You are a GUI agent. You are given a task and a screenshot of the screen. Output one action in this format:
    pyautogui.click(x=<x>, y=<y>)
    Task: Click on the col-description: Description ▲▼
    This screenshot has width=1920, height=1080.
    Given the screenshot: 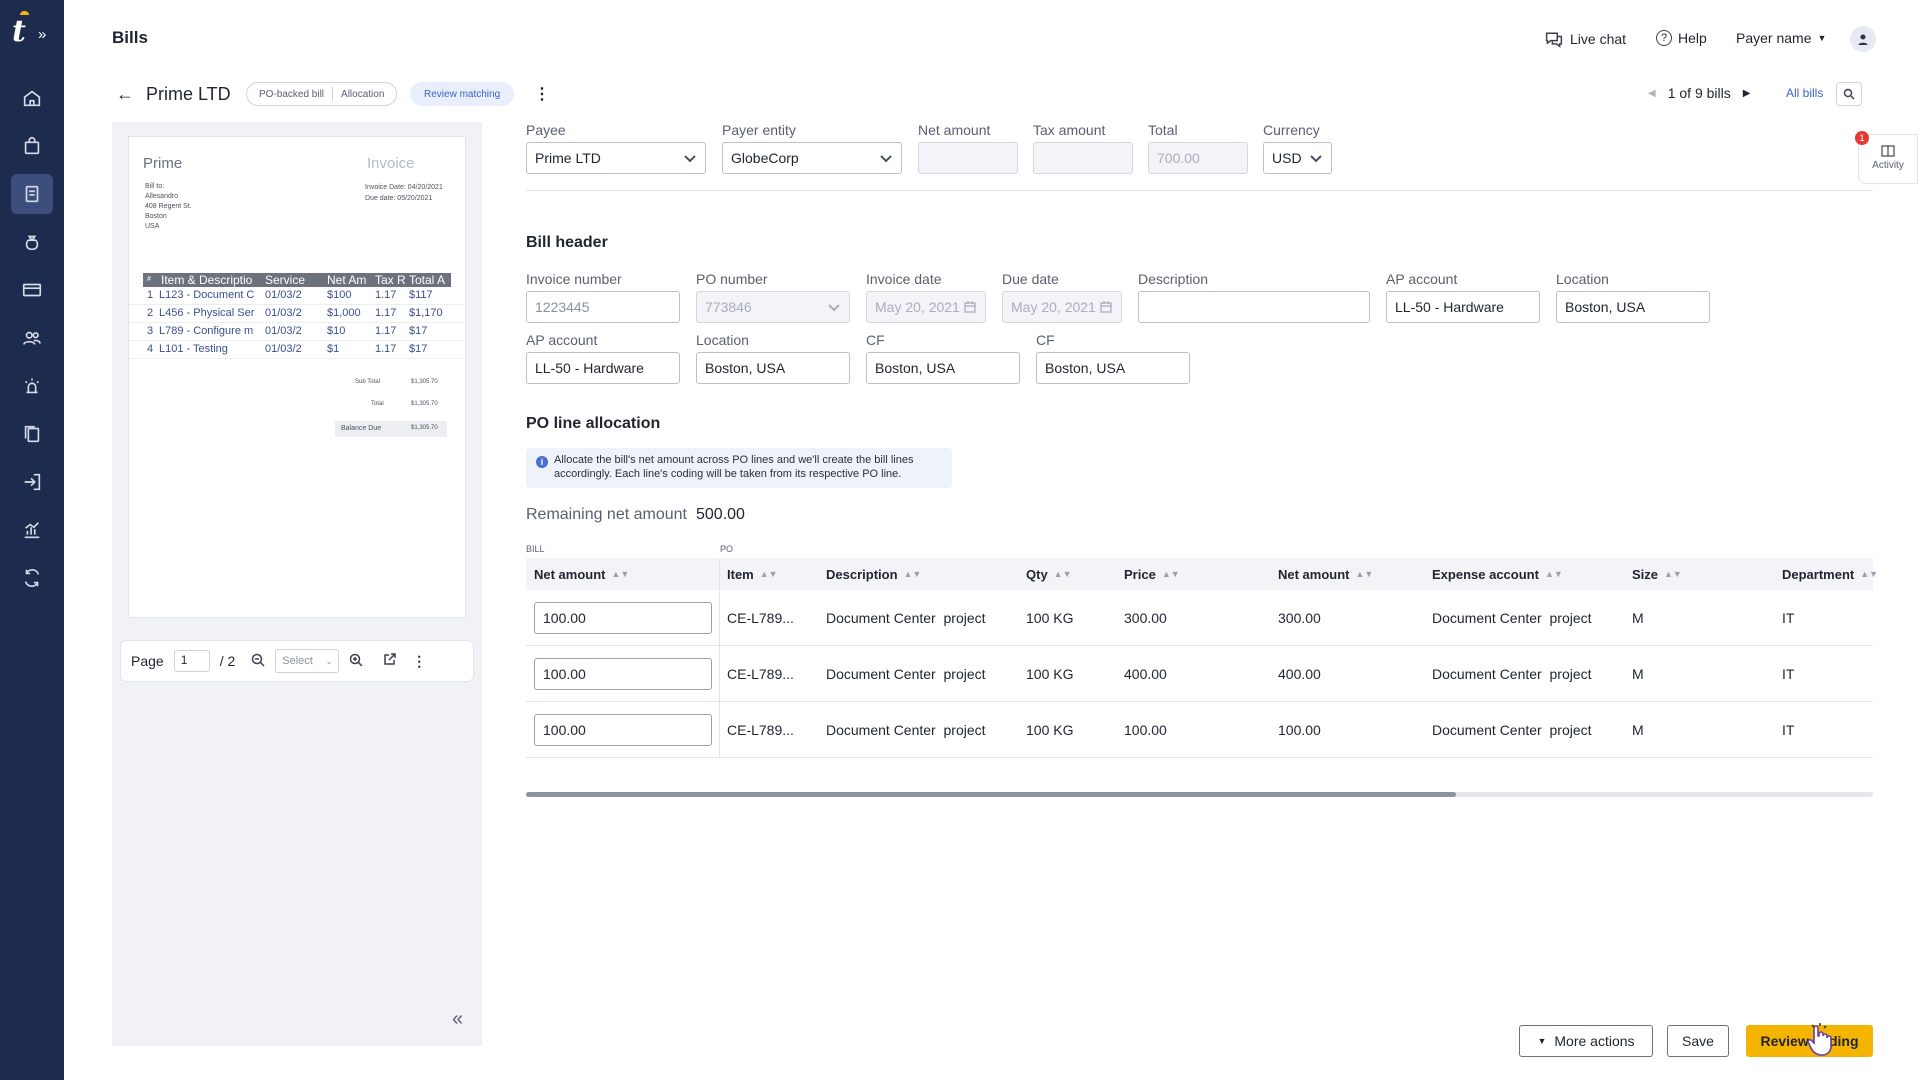 What is the action you would take?
    pyautogui.click(x=873, y=574)
    